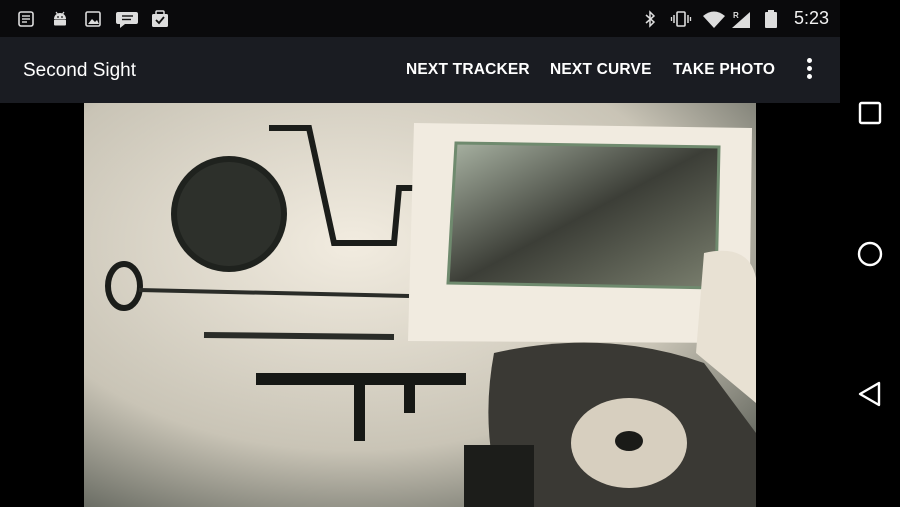 The width and height of the screenshot is (900, 507). I want to click on chat-notification-icon, so click(127, 20).